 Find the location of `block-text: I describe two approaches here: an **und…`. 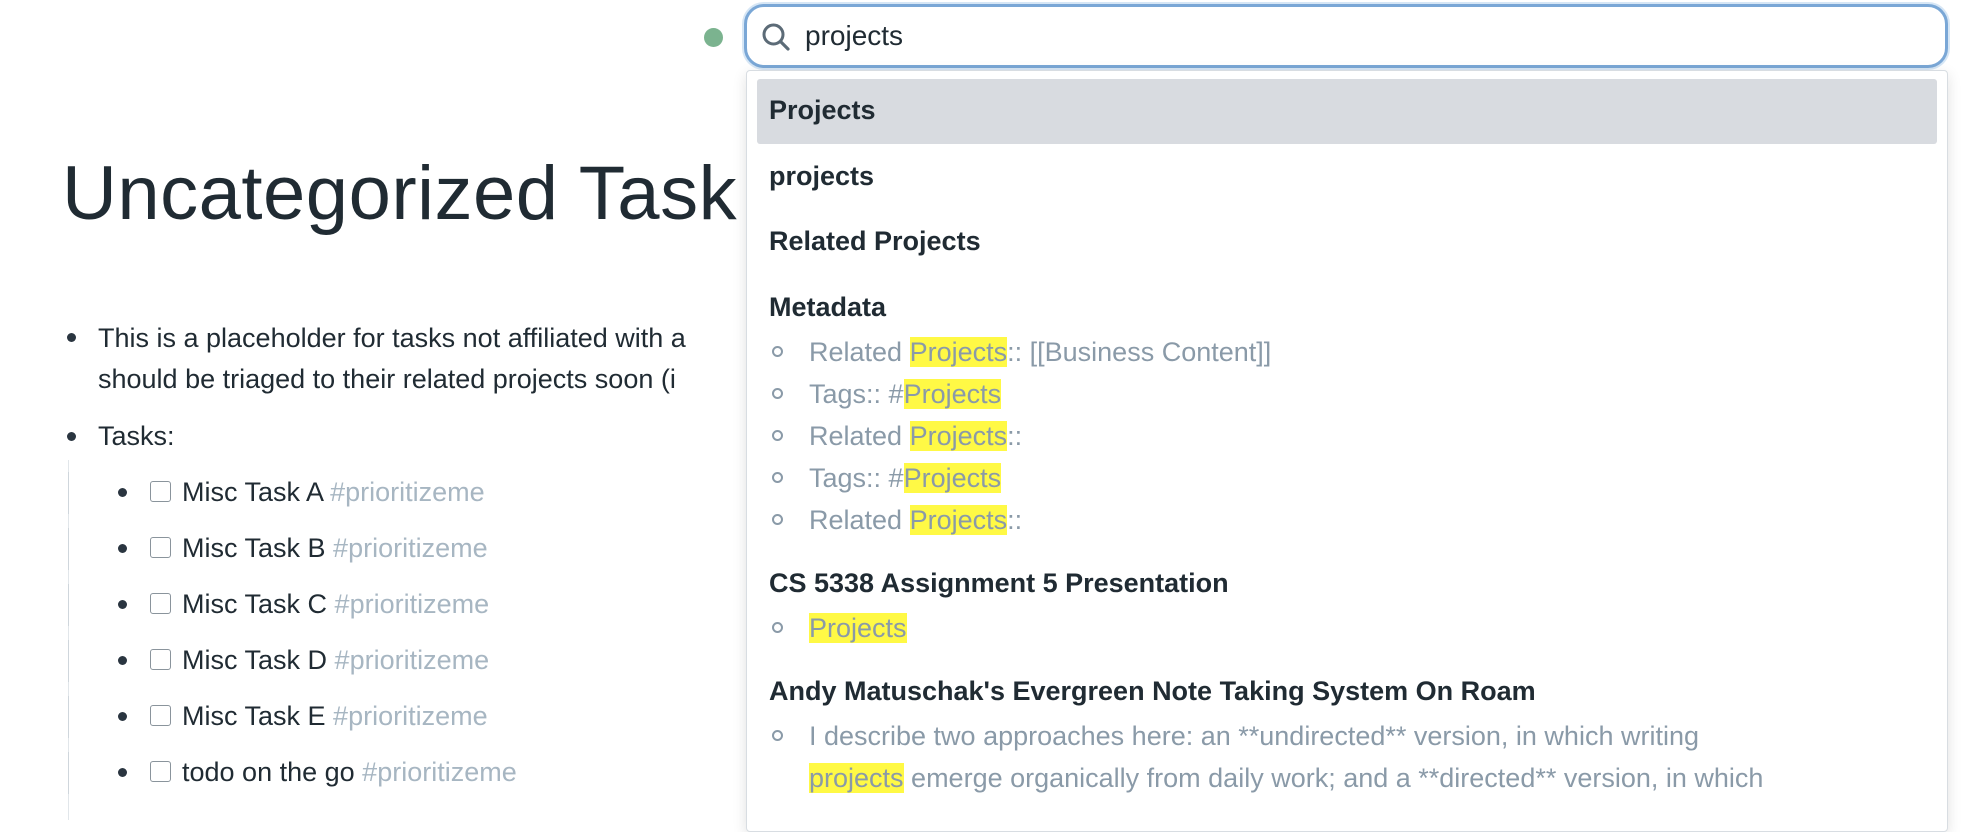

block-text: I describe two approaches here: an **und… is located at coordinates (1254, 736).